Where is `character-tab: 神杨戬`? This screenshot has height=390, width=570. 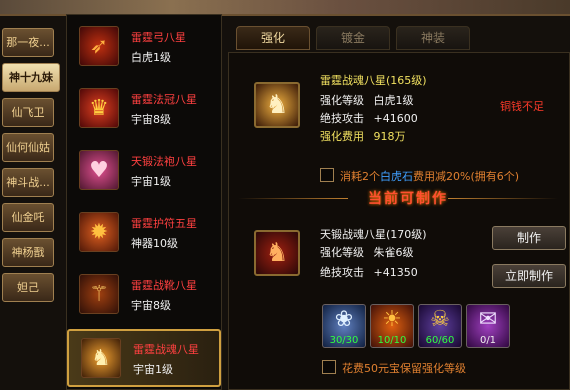 character-tab: 神杨戬 is located at coordinates (28, 252).